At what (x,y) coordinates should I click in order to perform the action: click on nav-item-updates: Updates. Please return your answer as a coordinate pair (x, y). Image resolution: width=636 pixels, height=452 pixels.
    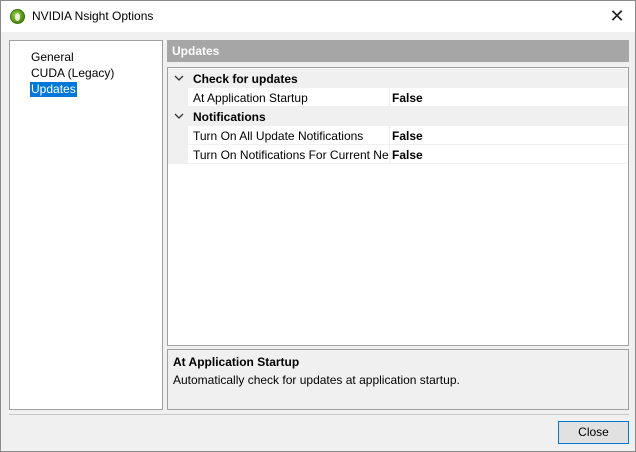
    Looking at the image, I should click on (53, 89).